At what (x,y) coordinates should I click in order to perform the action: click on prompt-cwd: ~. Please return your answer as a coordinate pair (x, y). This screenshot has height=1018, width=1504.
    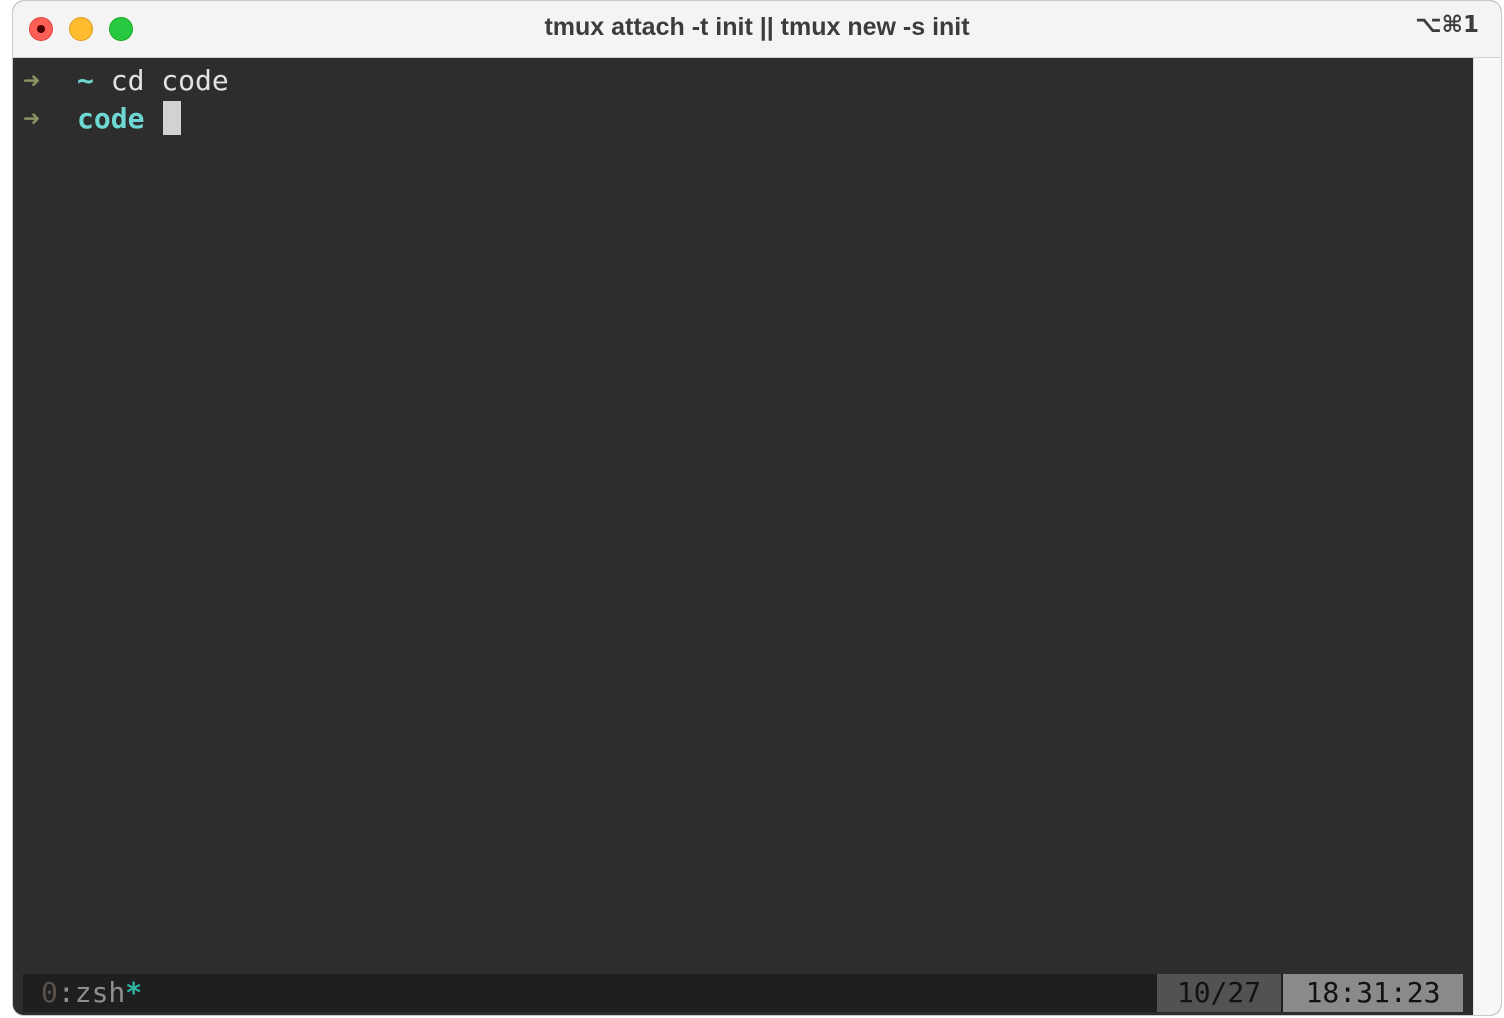
    Looking at the image, I should click on (85, 80).